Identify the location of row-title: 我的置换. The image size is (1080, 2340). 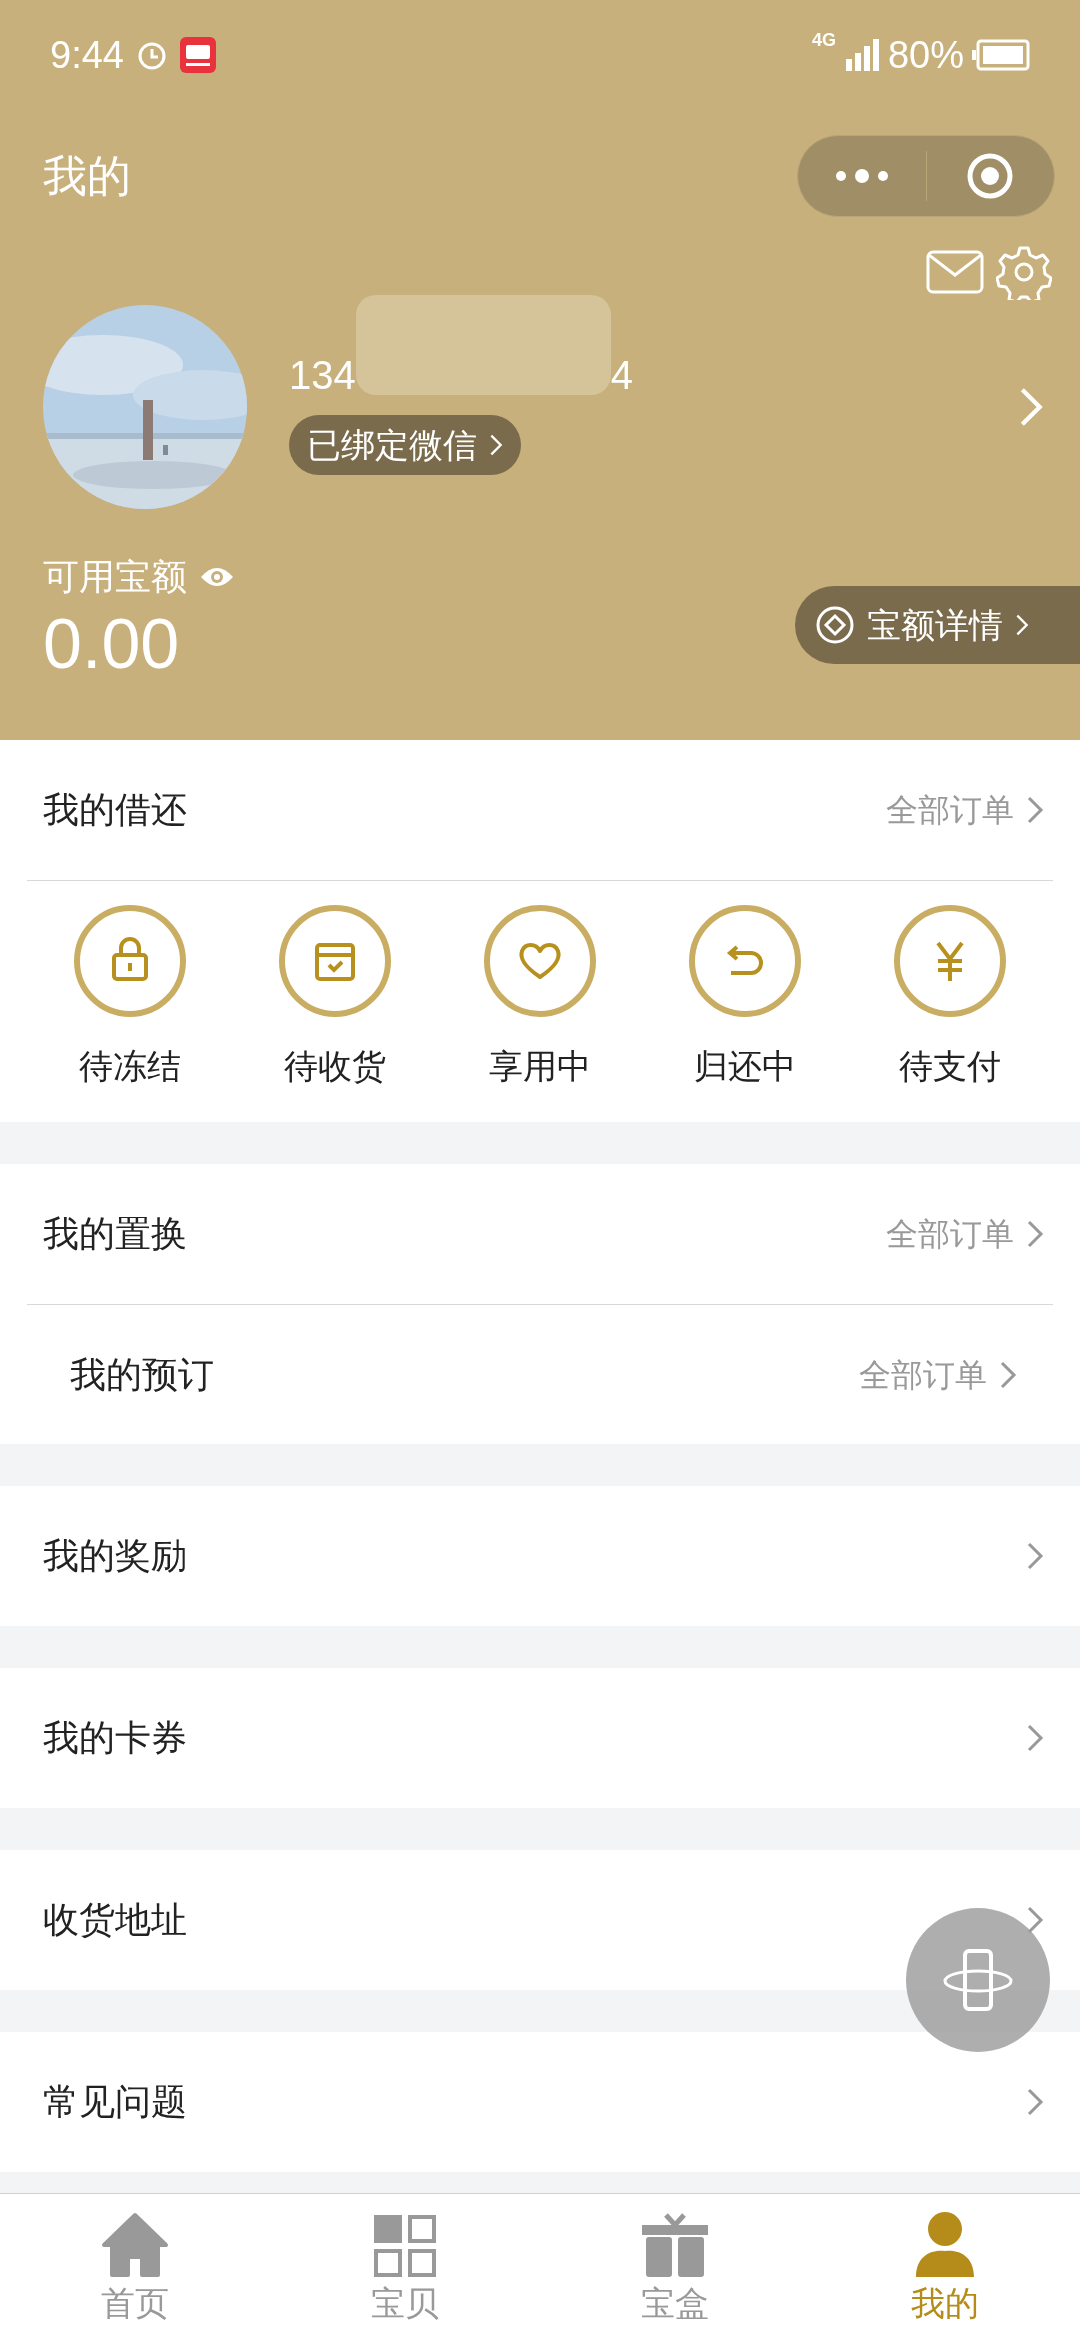
(115, 1234).